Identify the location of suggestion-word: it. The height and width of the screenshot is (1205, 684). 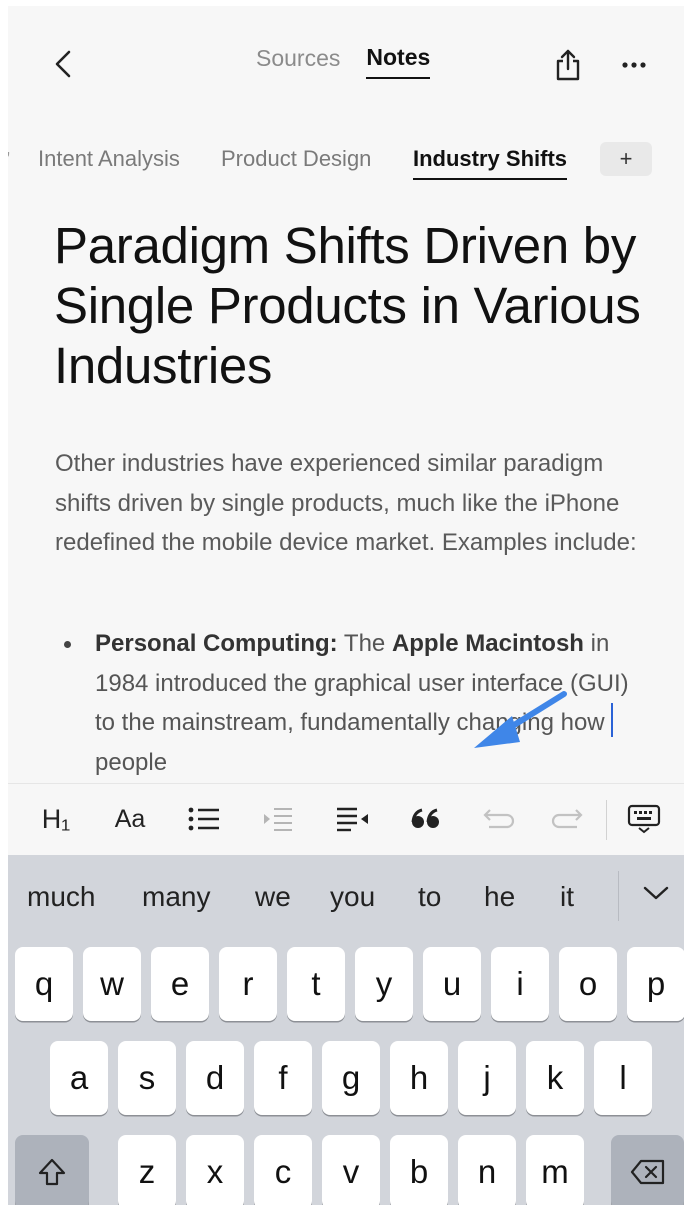
(567, 897).